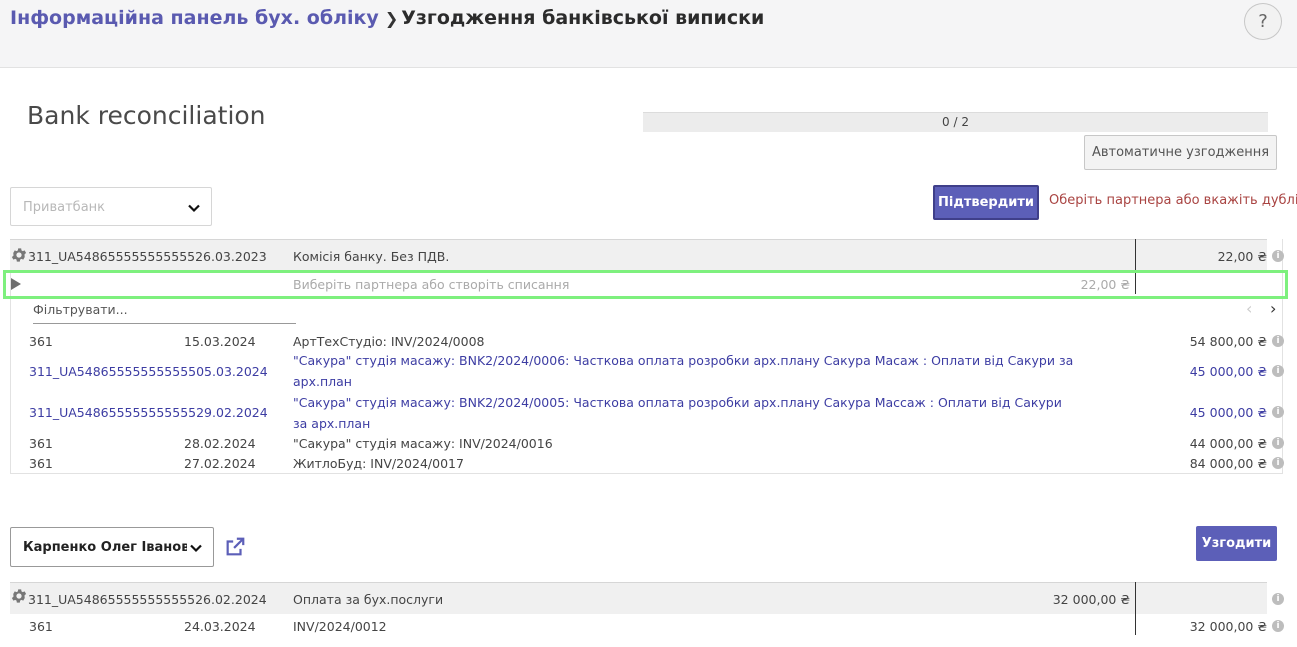  I want to click on candidate-date: 27.02.2024, so click(220, 463).